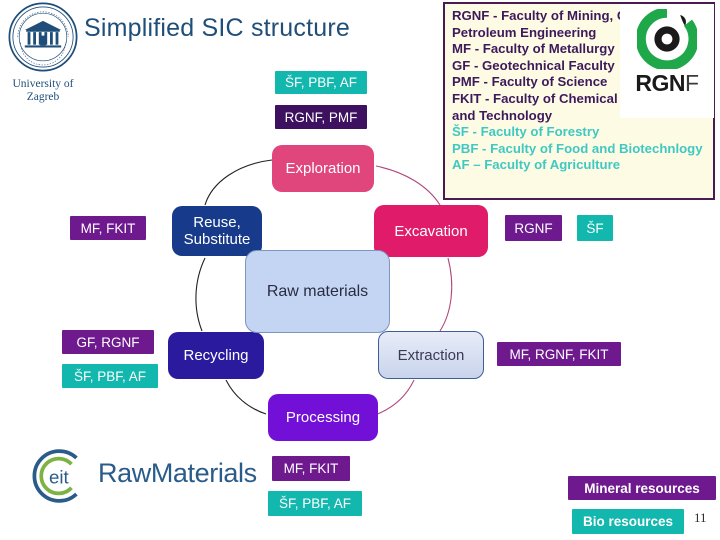 The image size is (720, 540). I want to click on cycle-node-extraction: Extraction, so click(431, 355).